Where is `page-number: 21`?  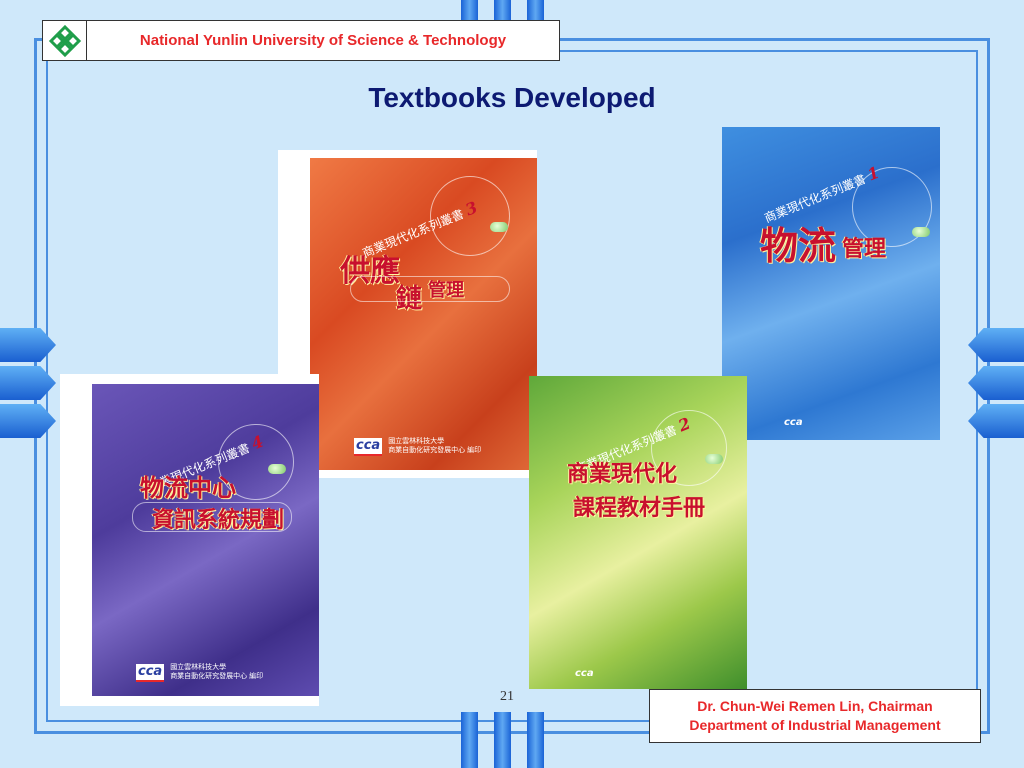 page-number: 21 is located at coordinates (507, 696).